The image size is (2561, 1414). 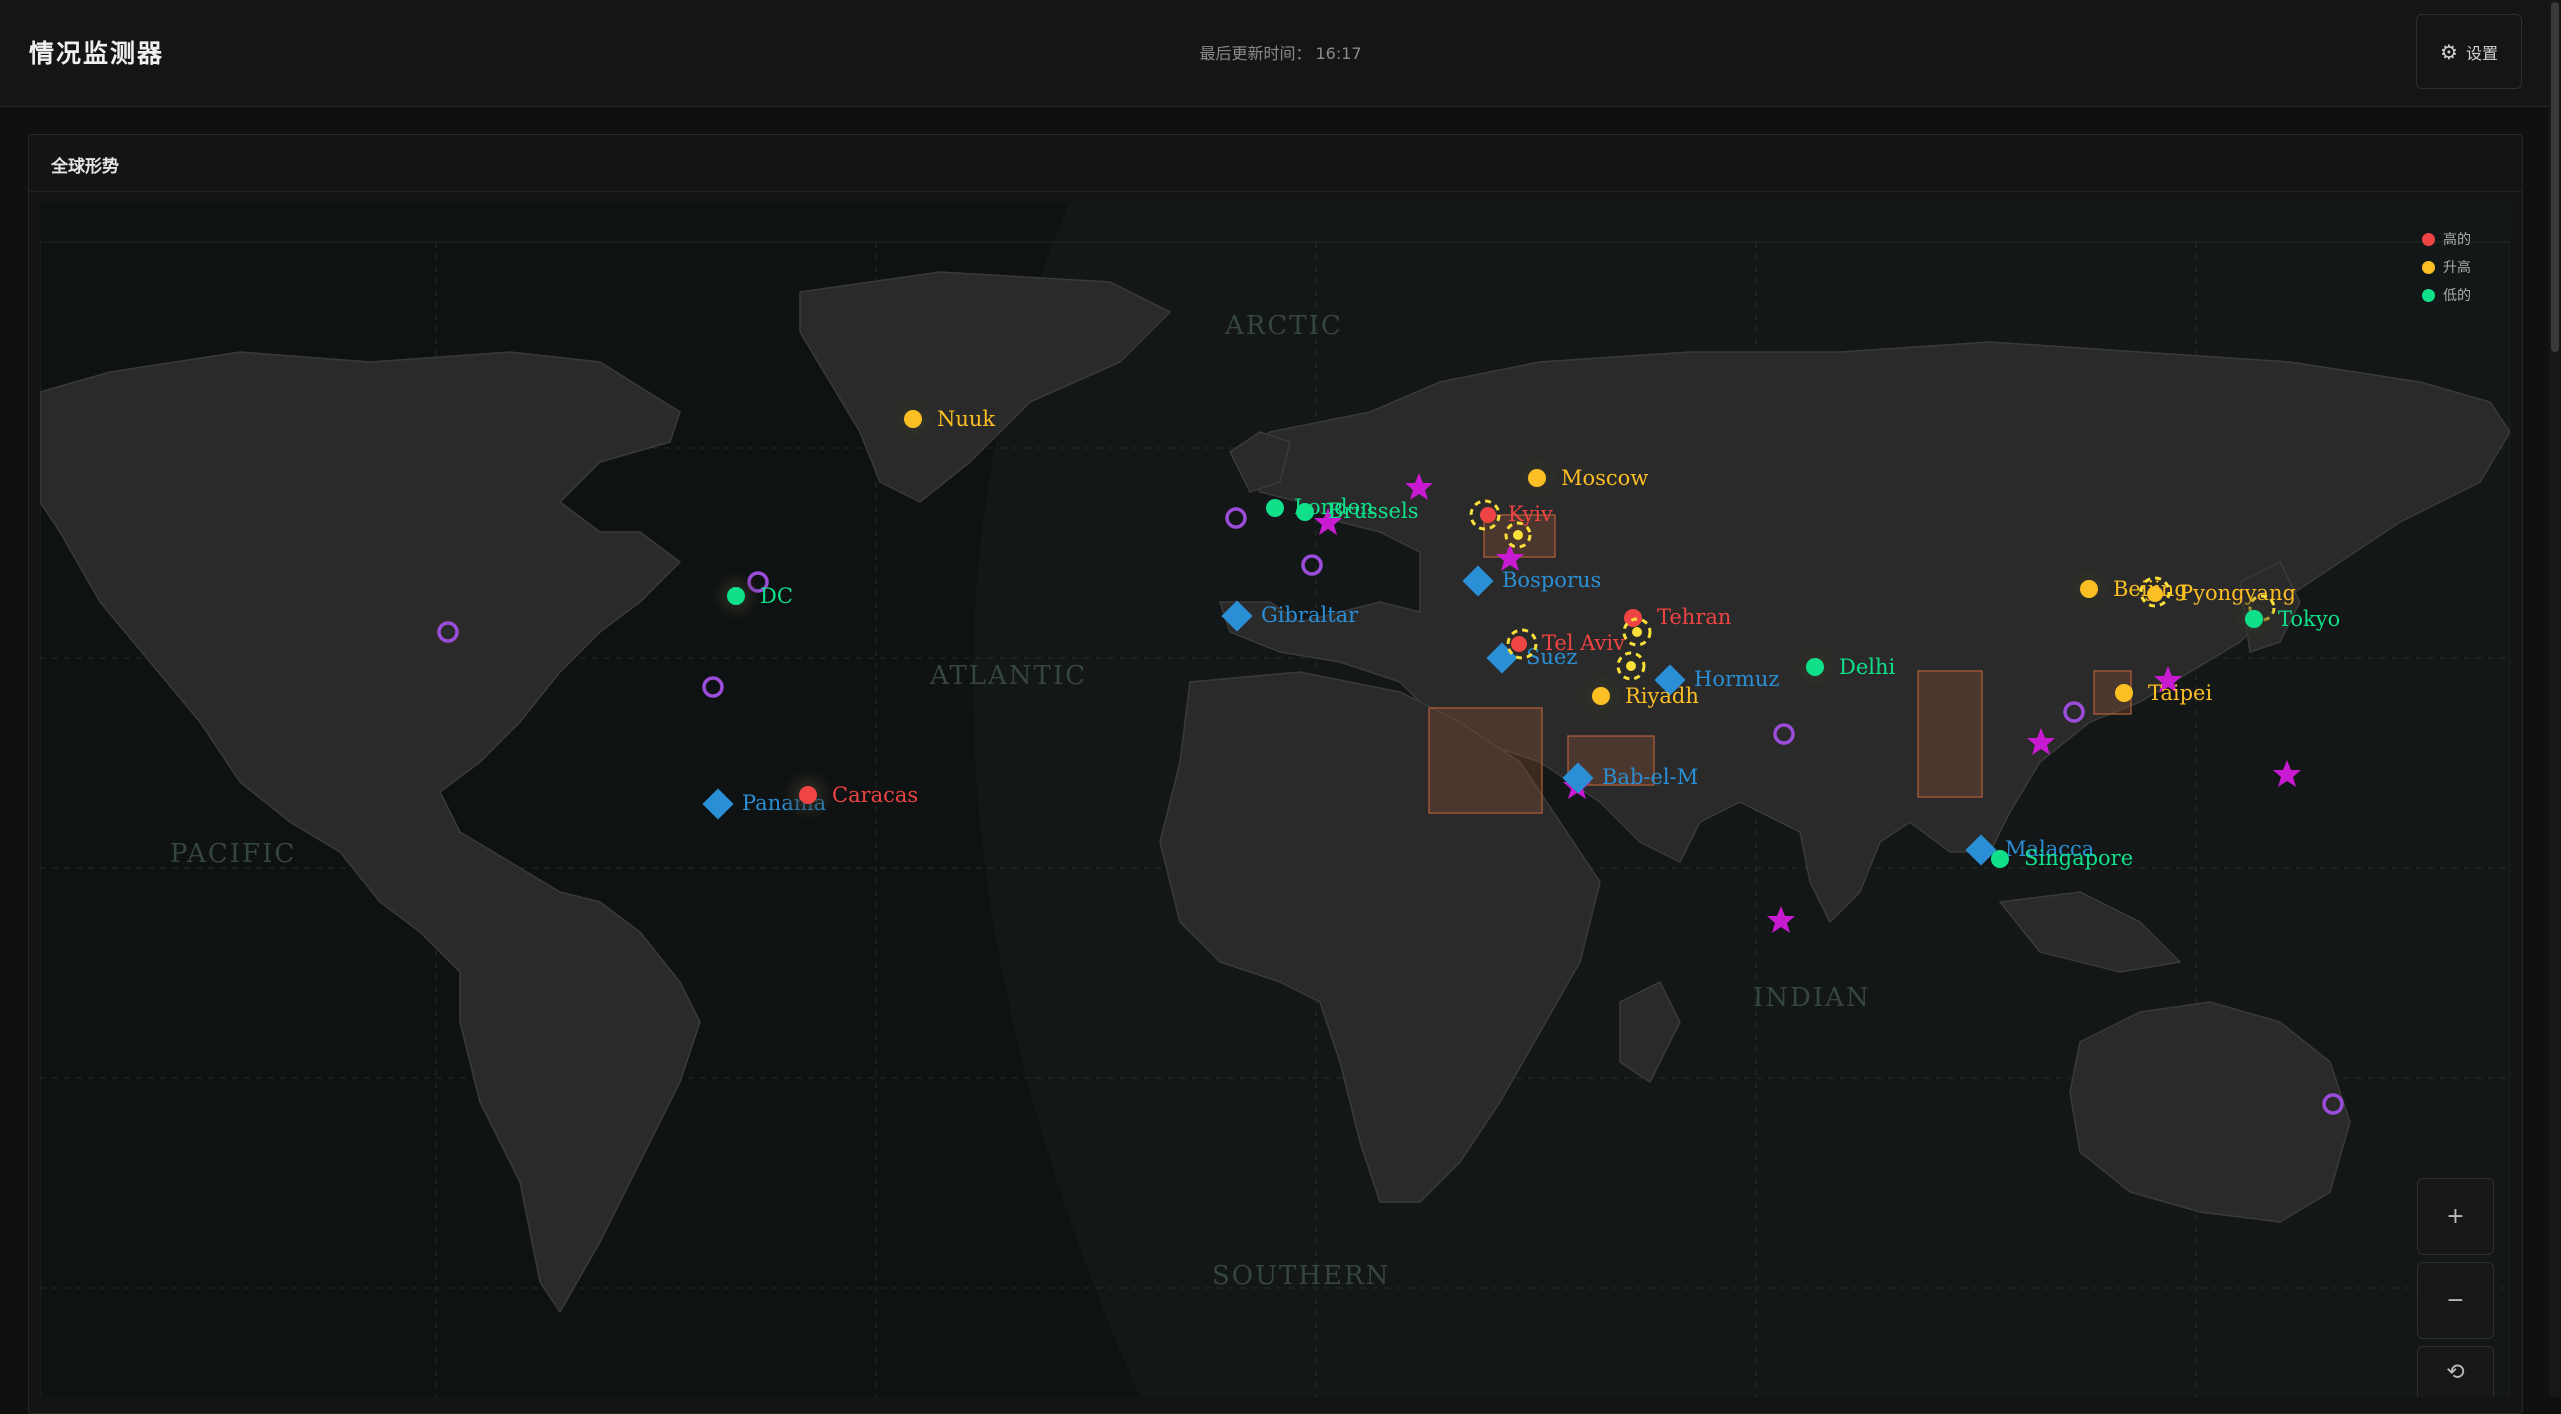 What do you see at coordinates (966, 419) in the screenshot?
I see `hotspot-label: Nuuk` at bounding box center [966, 419].